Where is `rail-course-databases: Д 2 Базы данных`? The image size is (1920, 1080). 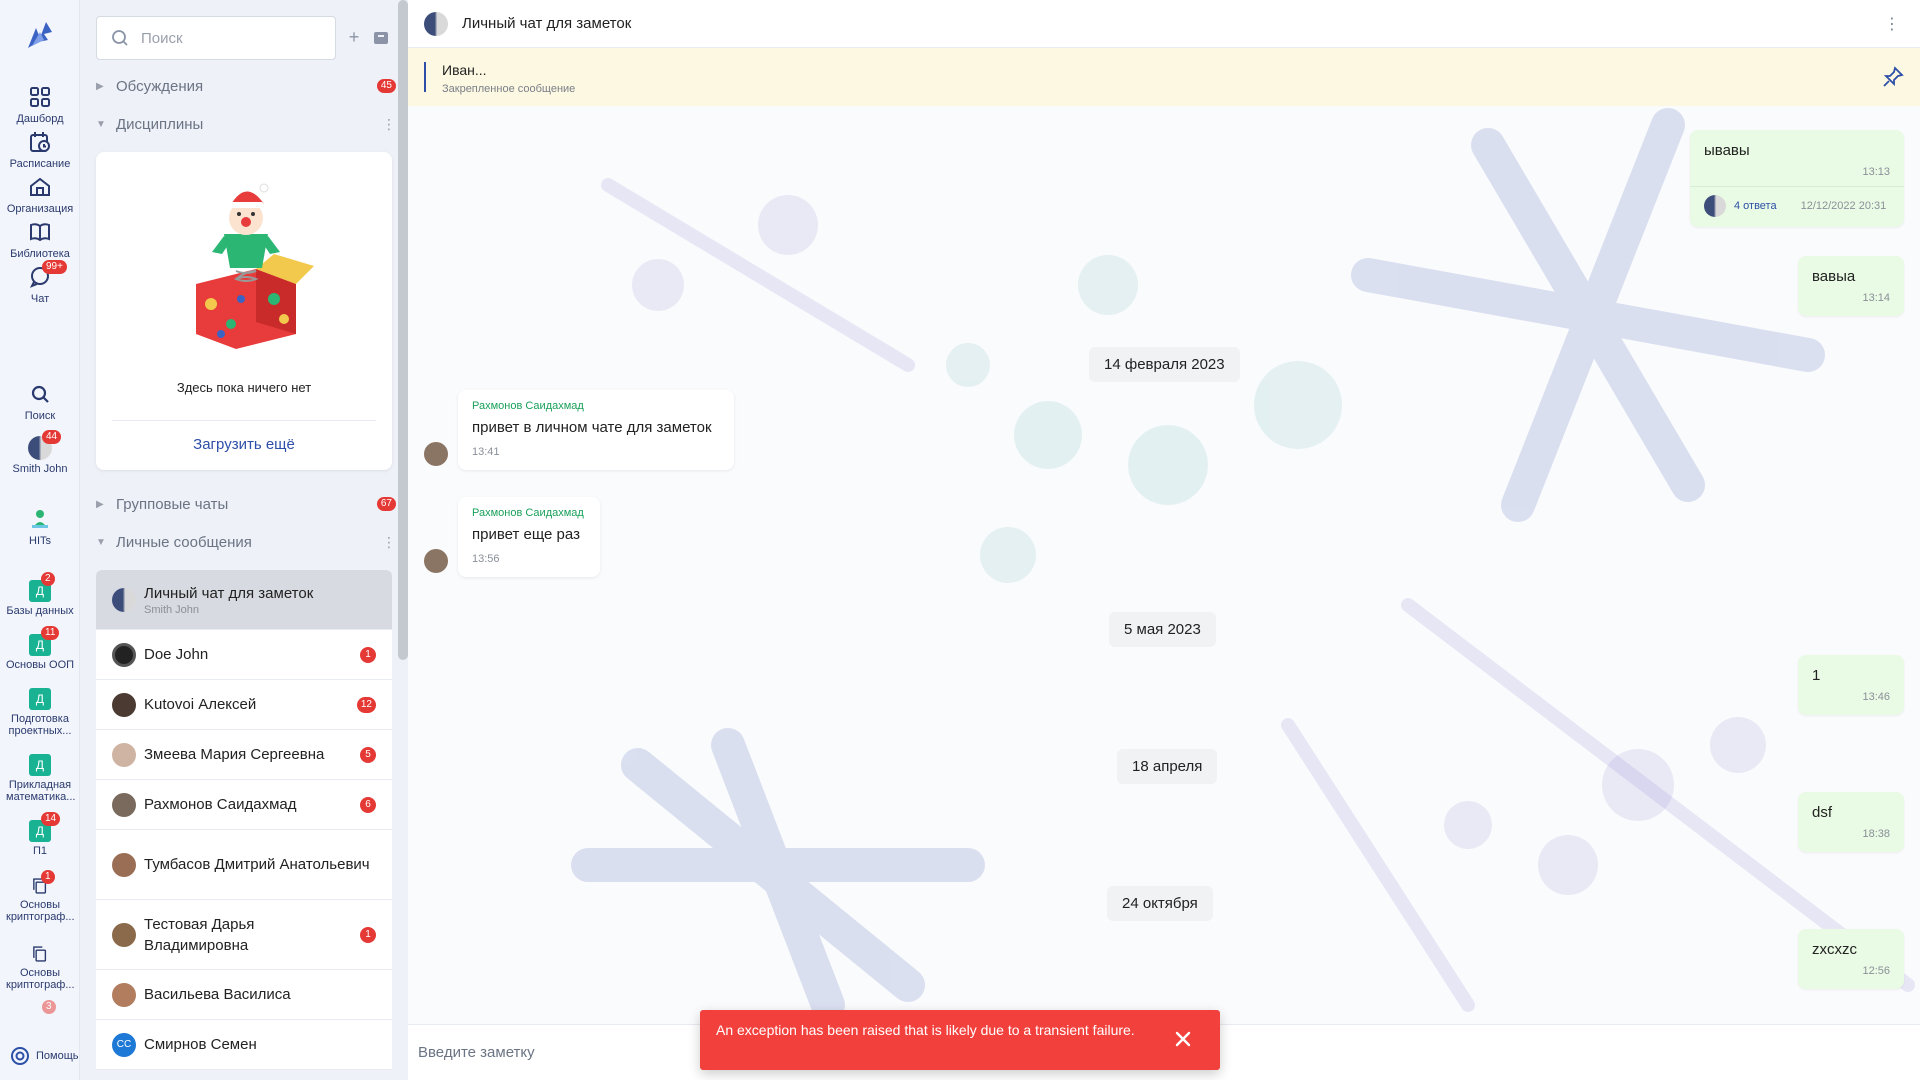
rail-course-databases: Д 2 Базы данных is located at coordinates (40, 594).